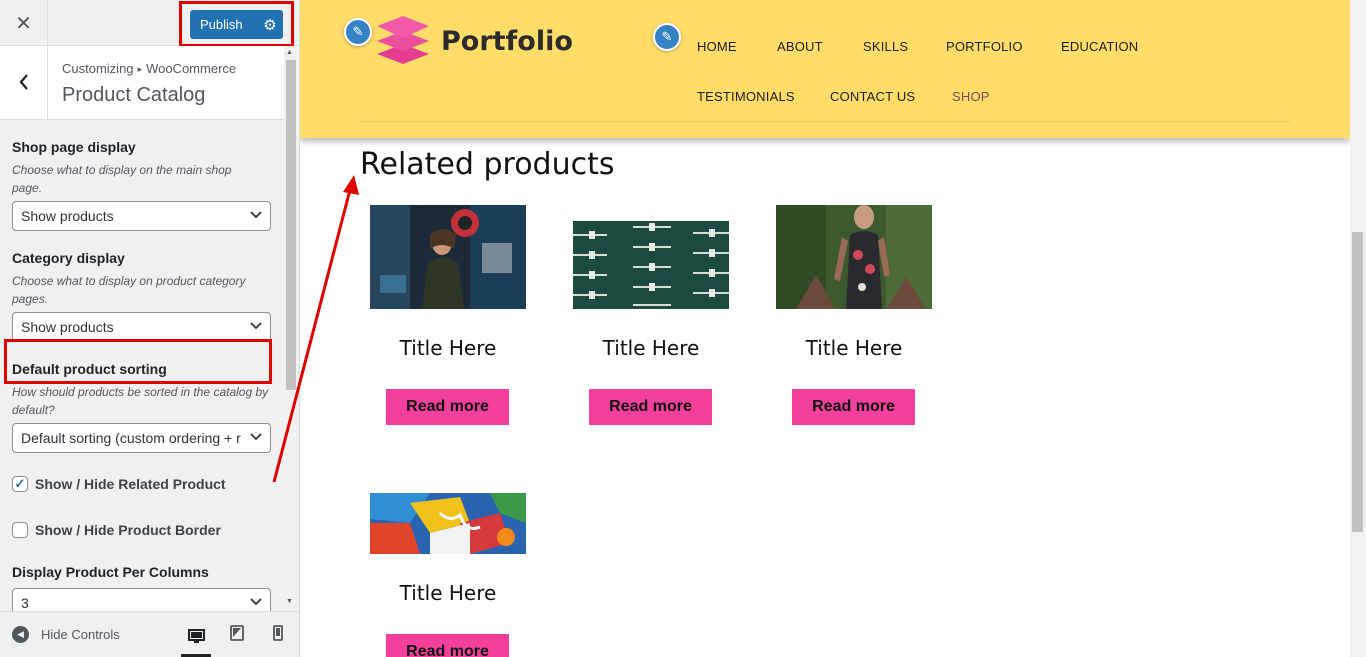 The image size is (1366, 657). I want to click on category-display-value: Show products, so click(67, 327).